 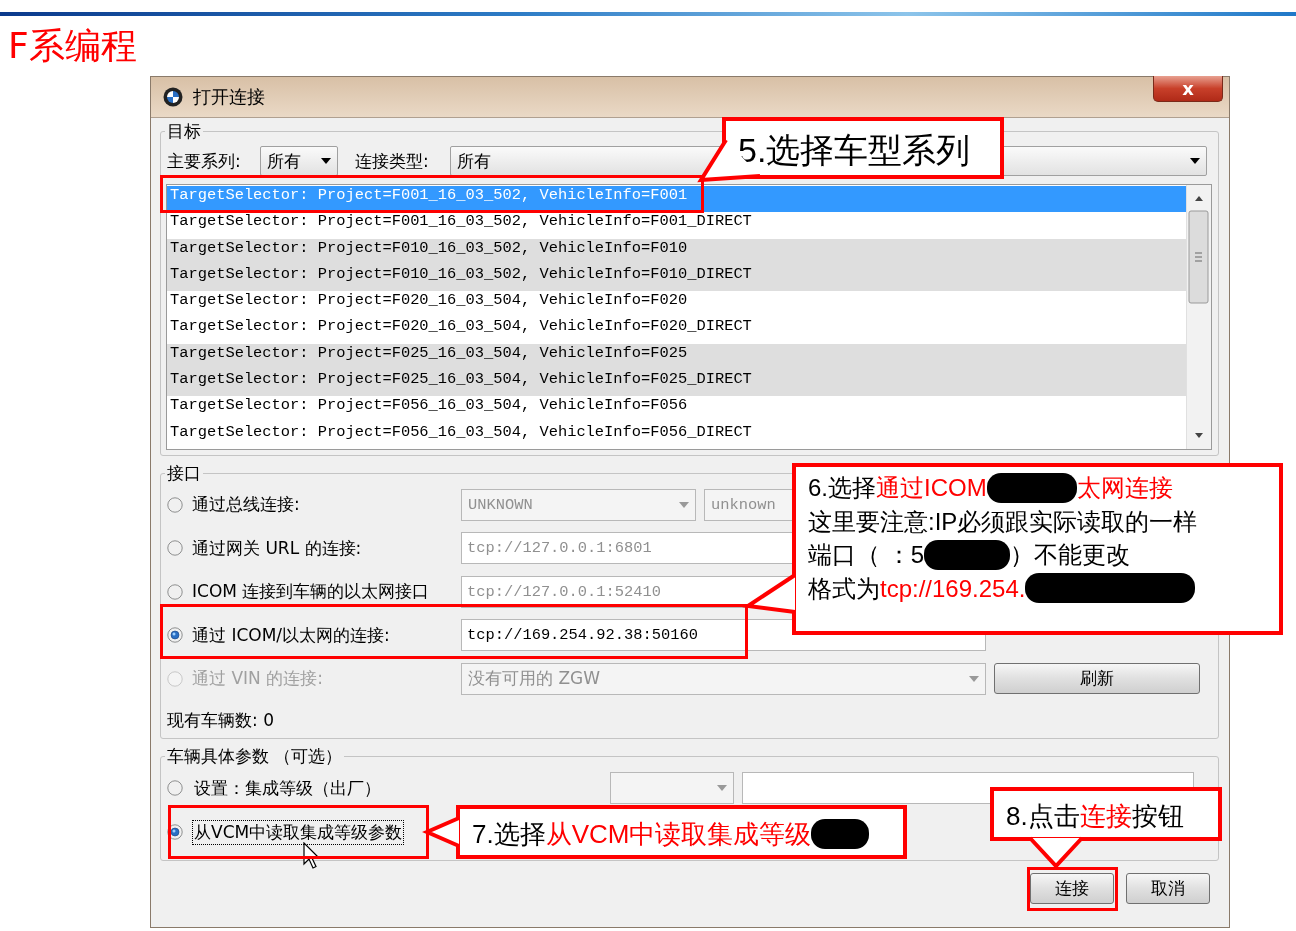 What do you see at coordinates (676, 225) in the screenshot?
I see `target-list-item: TargetSelector: Project=F001_16_03_502, VehicleInfo=F001_DIRECT` at bounding box center [676, 225].